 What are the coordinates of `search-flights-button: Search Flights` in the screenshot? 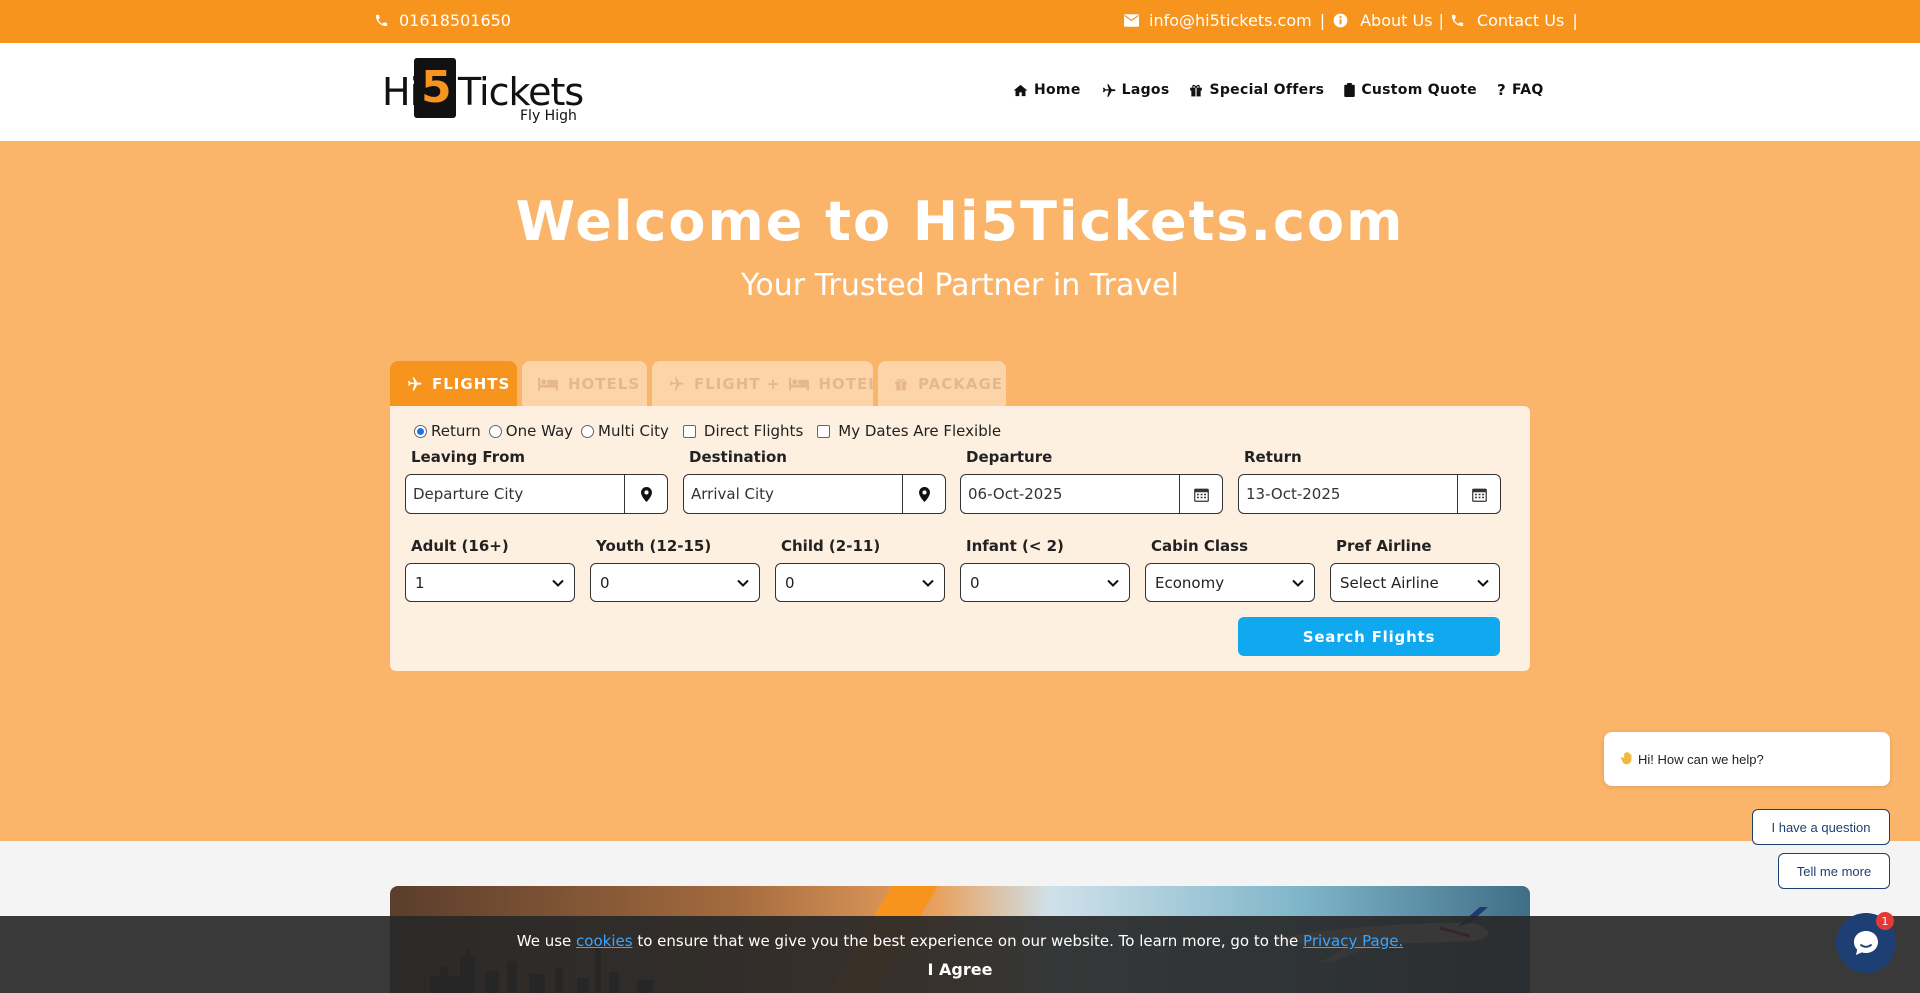 It's located at (1369, 636).